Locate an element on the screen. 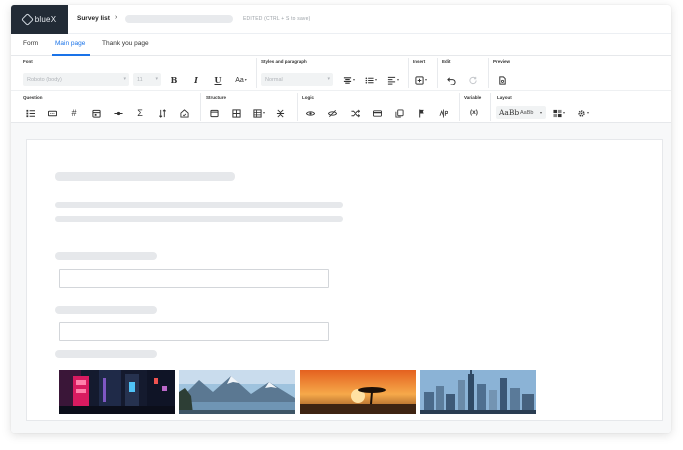  collapse-button is located at coordinates (280, 113).